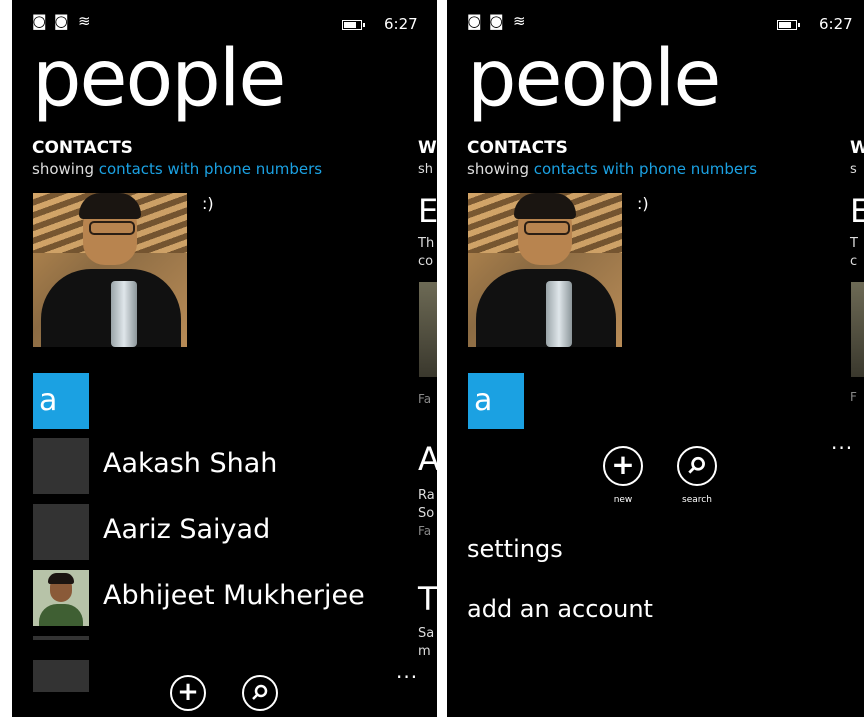 The width and height of the screenshot is (864, 717). What do you see at coordinates (426, 243) in the screenshot?
I see `peek-text: Th` at bounding box center [426, 243].